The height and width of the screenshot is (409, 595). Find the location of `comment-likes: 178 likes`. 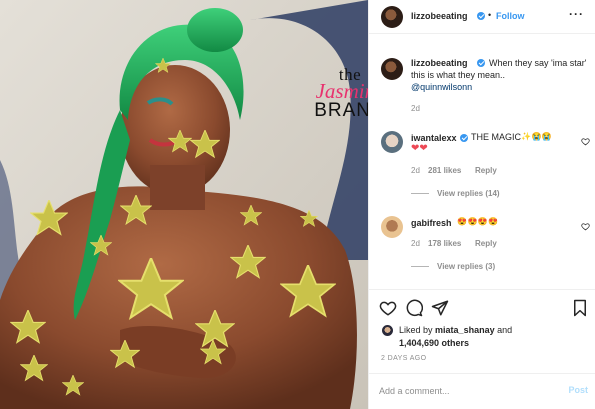

comment-likes: 178 likes is located at coordinates (444, 243).